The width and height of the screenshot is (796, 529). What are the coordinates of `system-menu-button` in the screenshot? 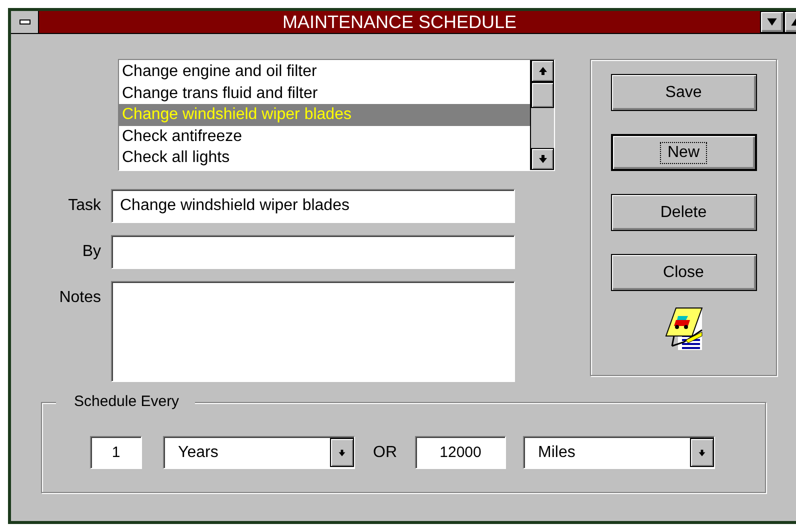 It's located at (25, 22).